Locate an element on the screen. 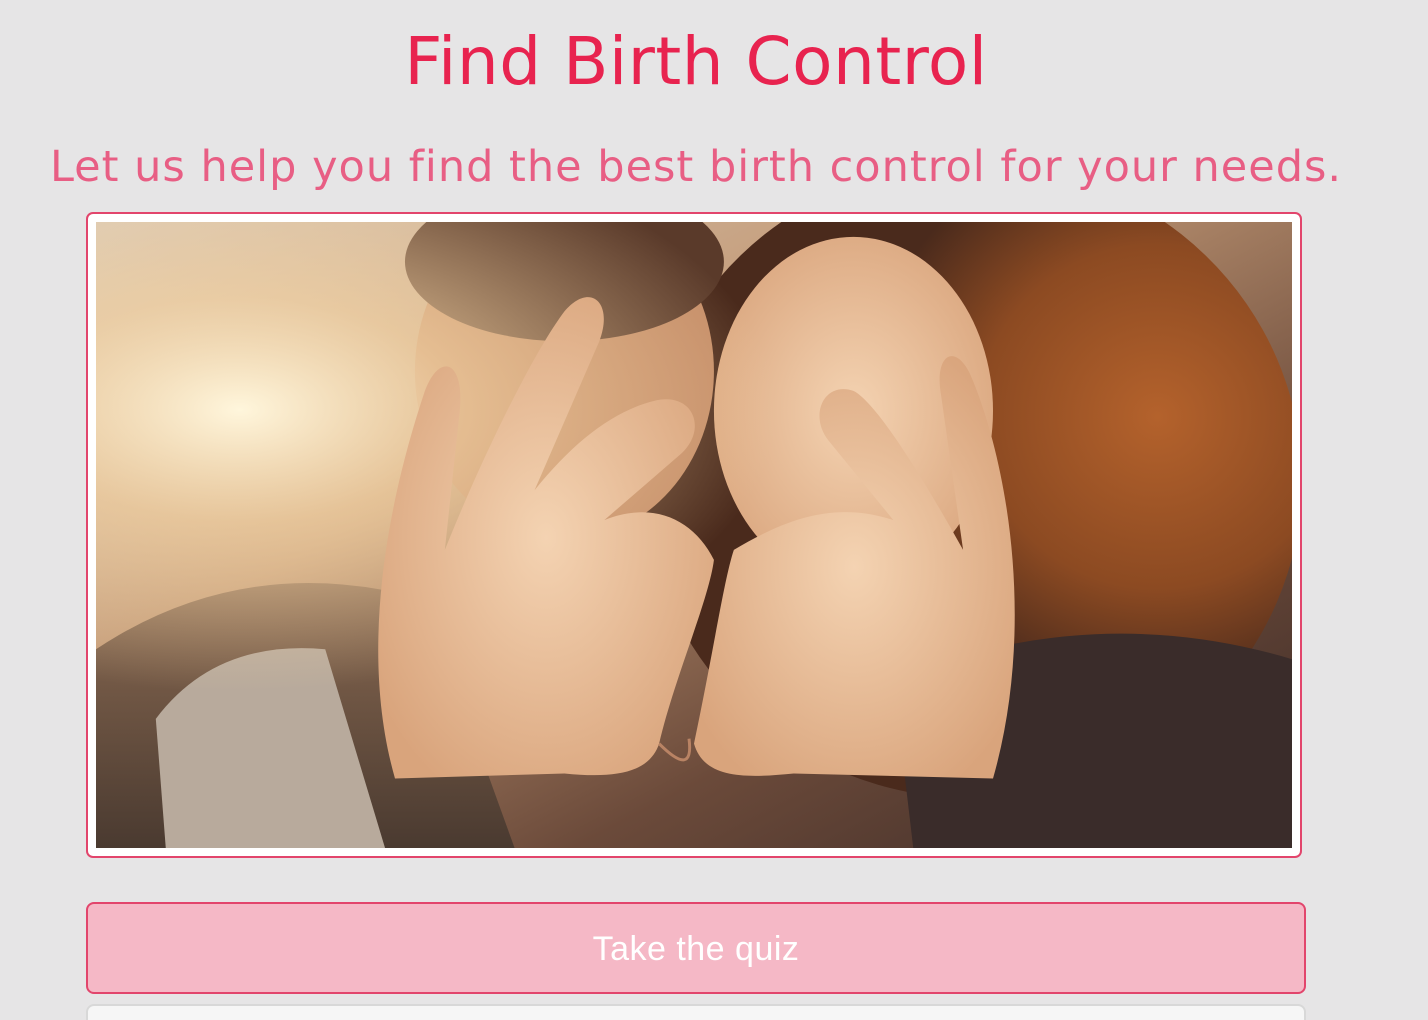 The image size is (1428, 1020). take-quiz-button: Take the quiz is located at coordinates (696, 948).